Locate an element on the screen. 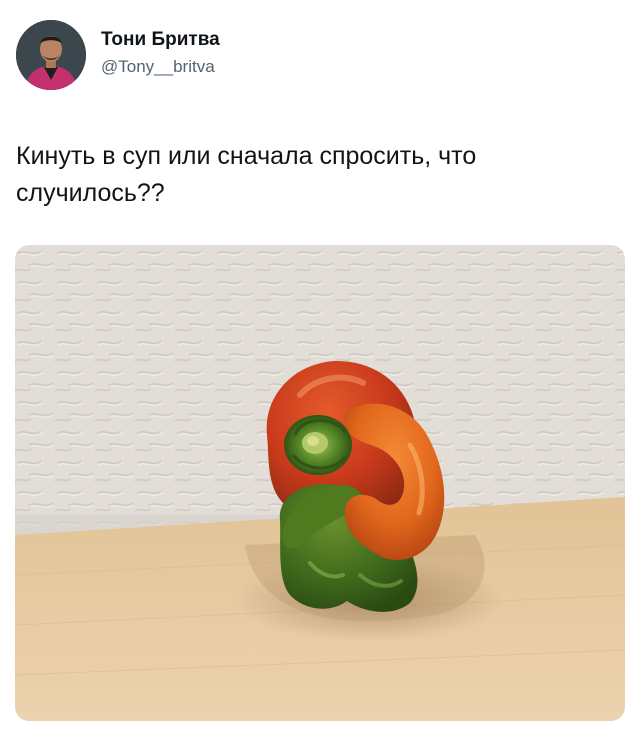  author-names: Тони Бритва @Tony__britva is located at coordinates (160, 53).